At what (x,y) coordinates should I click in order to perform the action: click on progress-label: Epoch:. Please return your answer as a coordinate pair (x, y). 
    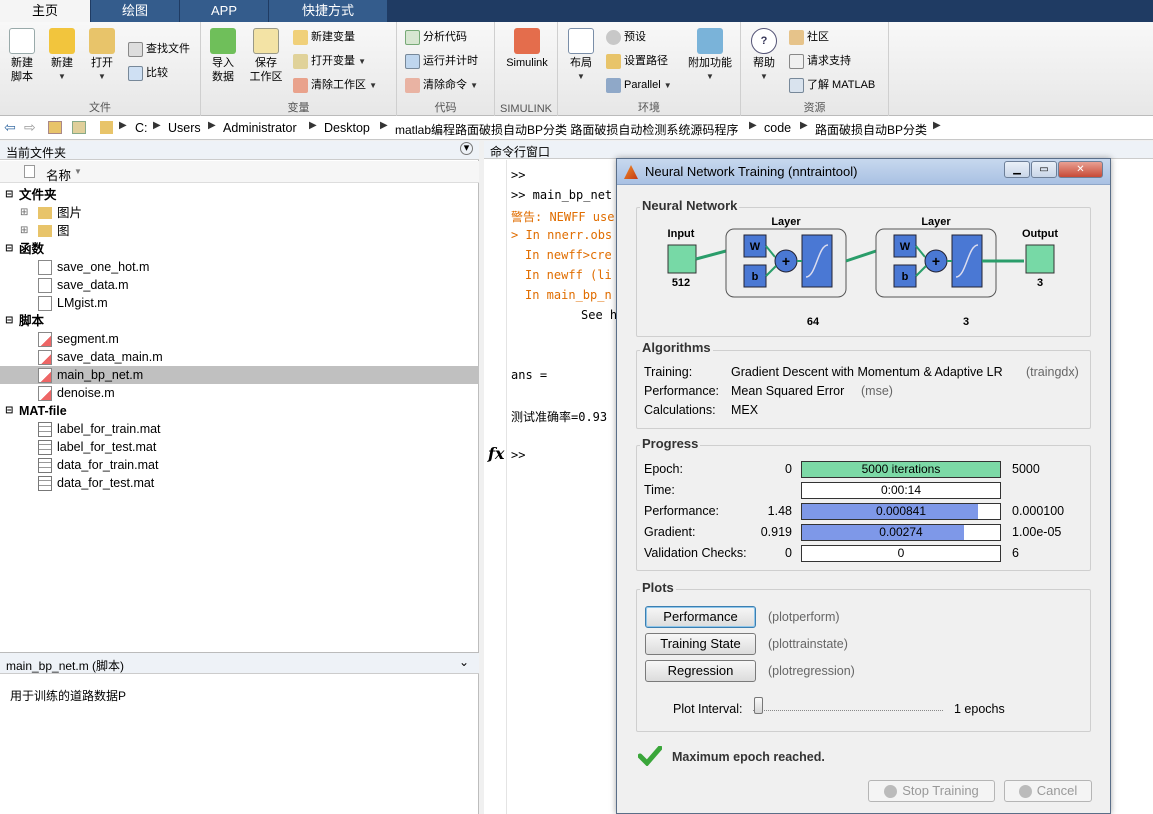
    Looking at the image, I should click on (663, 469).